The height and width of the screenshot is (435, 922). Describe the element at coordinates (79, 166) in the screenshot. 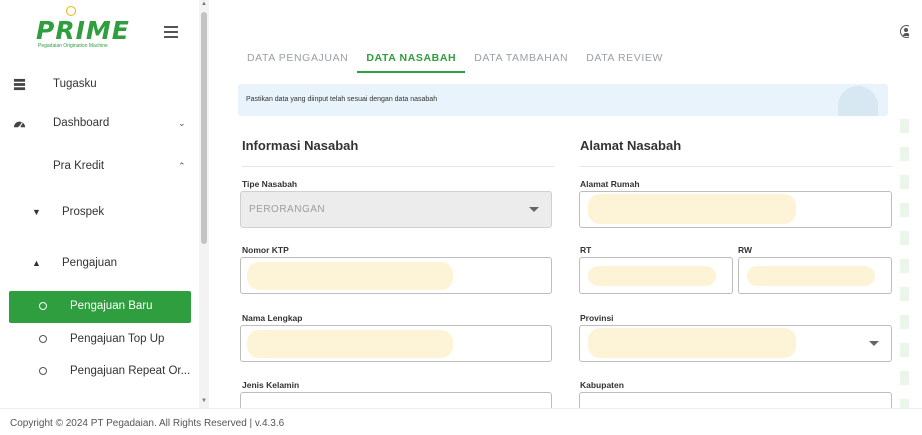

I see `sidebar-item-label: Pra Kredit` at that location.